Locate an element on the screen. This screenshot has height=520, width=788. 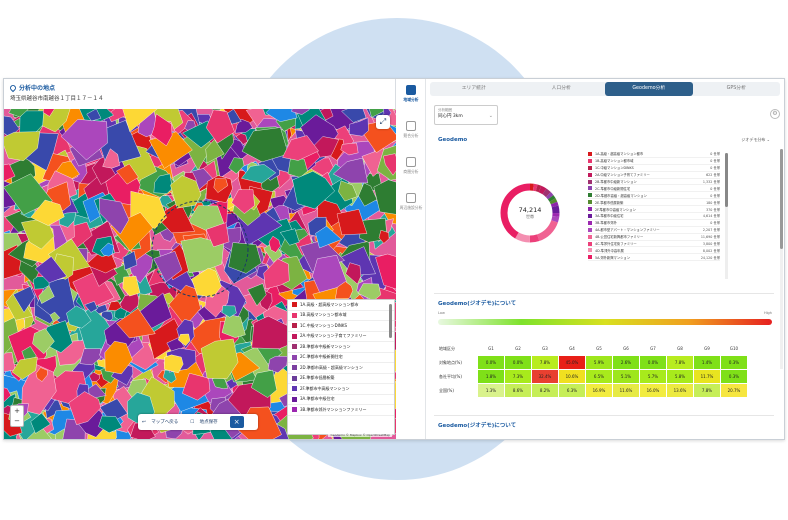
segment-item: 4D.準郊外中高年層 8,002 世帯 is located at coordinates (654, 251).